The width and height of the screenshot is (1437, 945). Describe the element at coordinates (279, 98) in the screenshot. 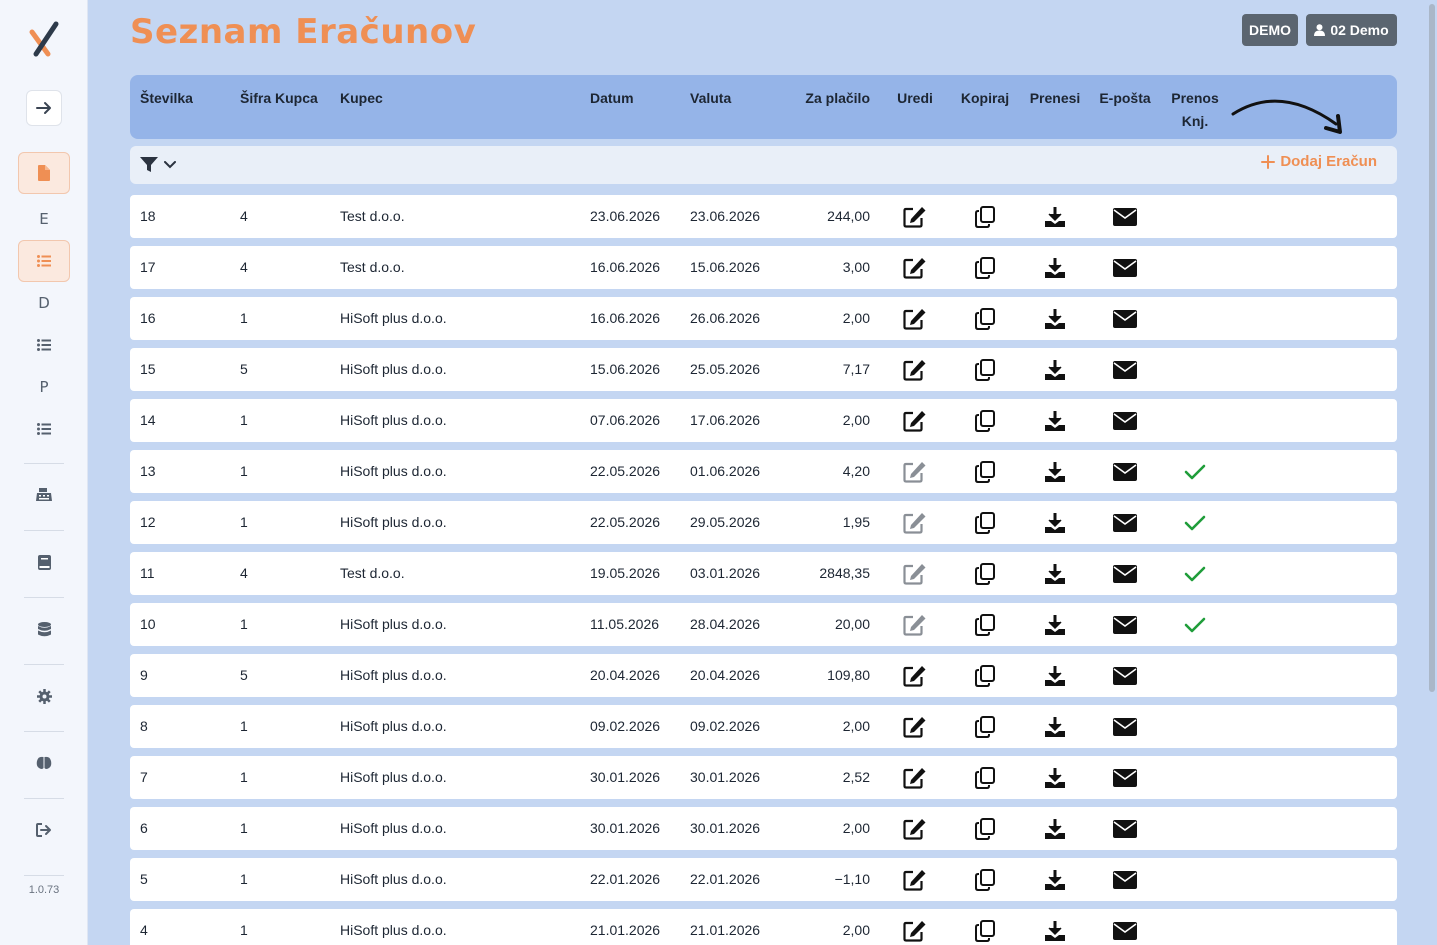

I see `col-sifra-kupca: Šifra Kupca` at that location.